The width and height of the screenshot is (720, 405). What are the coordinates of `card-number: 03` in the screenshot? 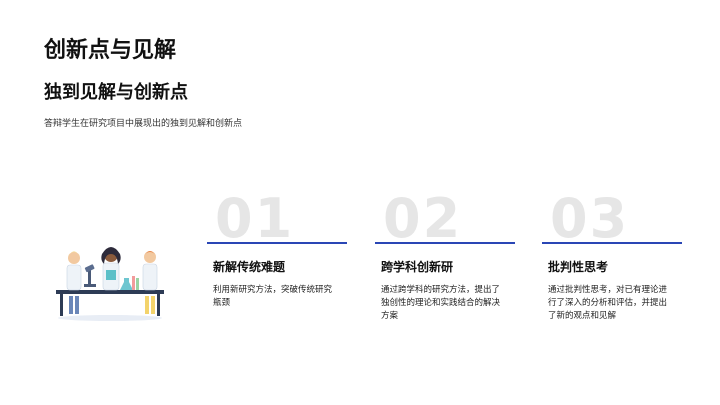 It's located at (590, 218).